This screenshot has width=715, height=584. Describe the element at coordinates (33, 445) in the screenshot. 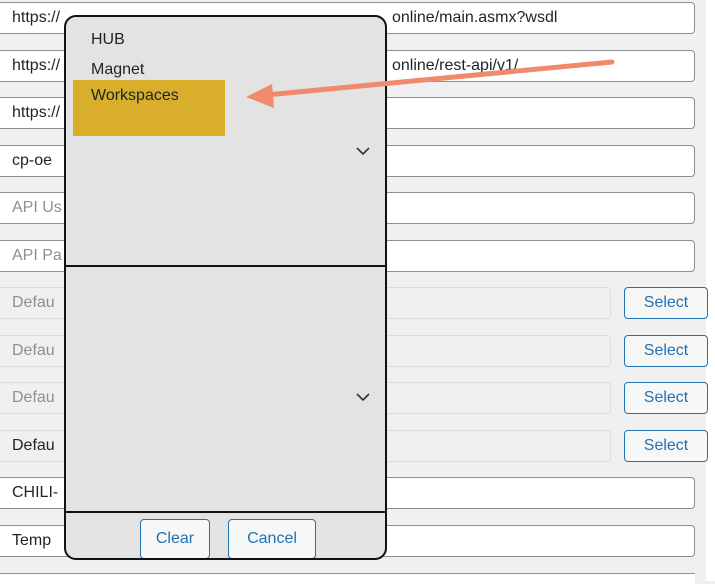

I see `default-field-4-text: Defau` at that location.